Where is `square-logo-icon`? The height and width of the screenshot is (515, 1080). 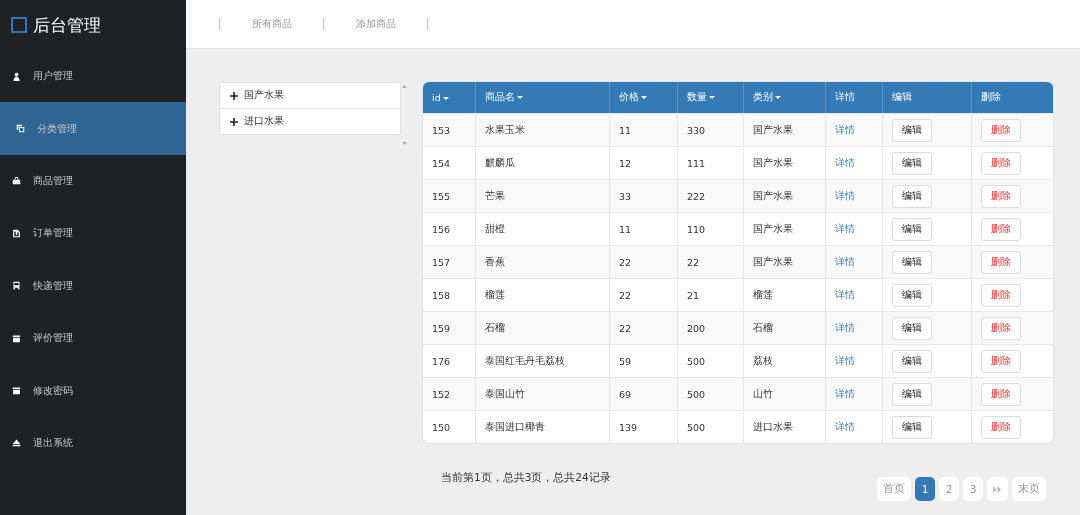 square-logo-icon is located at coordinates (19, 25).